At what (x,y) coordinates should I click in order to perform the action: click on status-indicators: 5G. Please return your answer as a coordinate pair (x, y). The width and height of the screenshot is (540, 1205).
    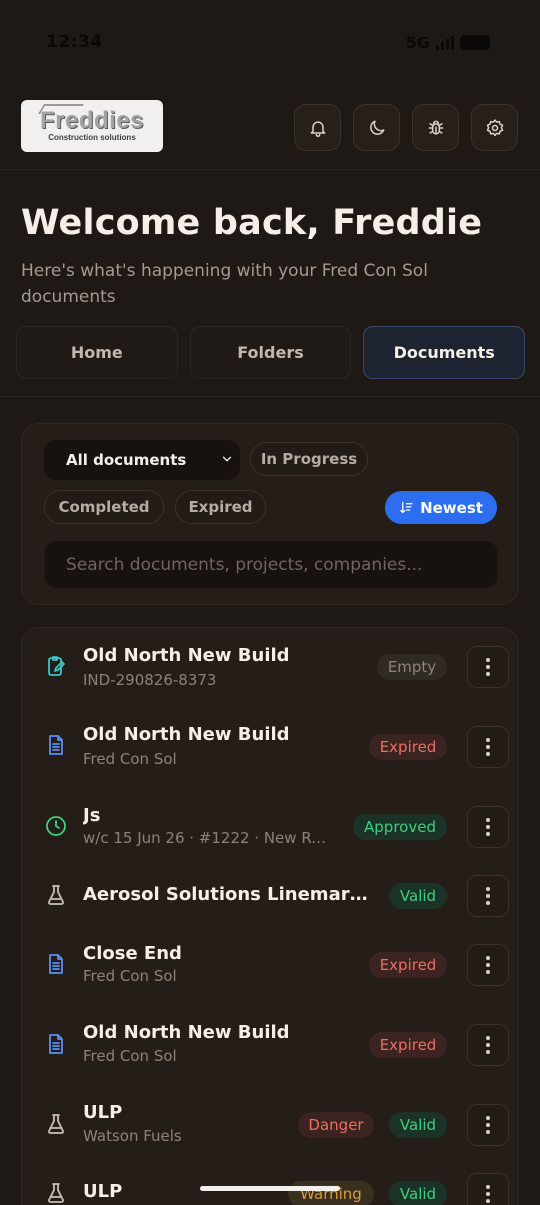
    Looking at the image, I should click on (448, 42).